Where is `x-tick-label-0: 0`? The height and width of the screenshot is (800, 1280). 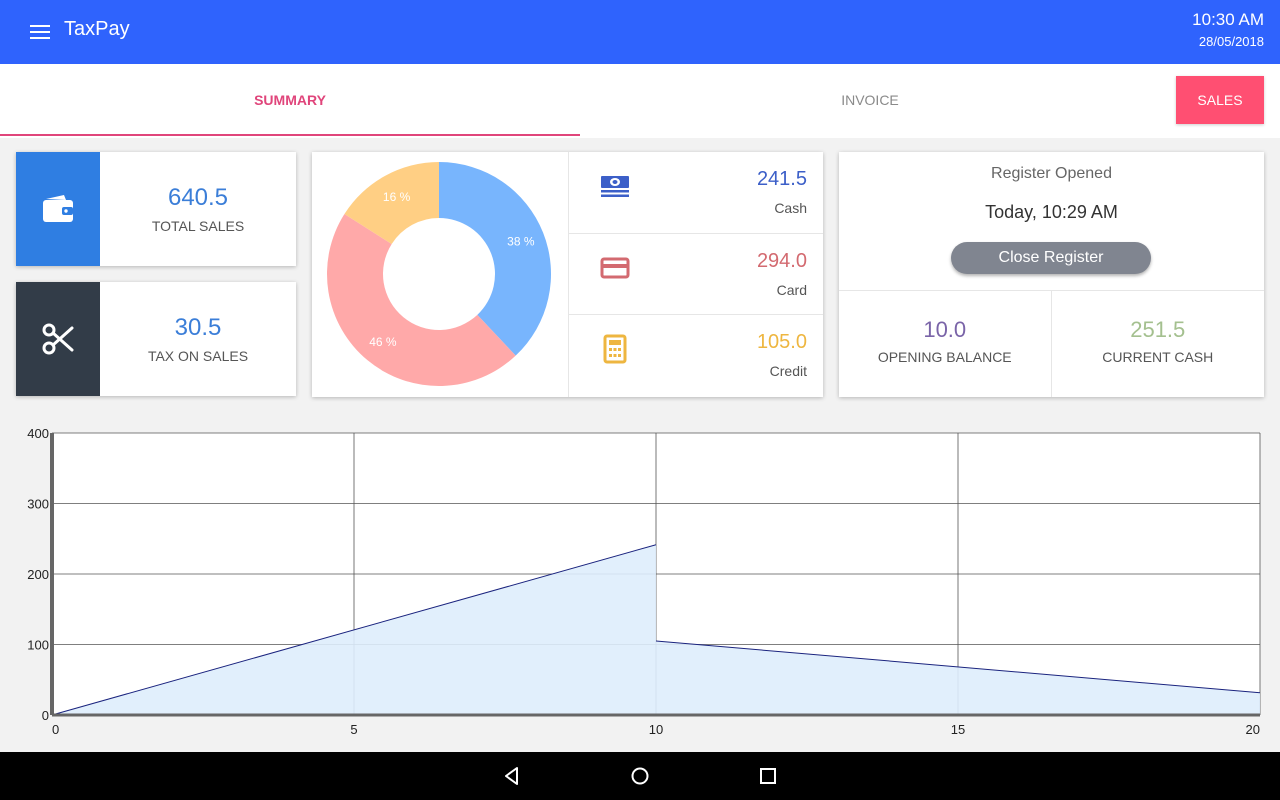 x-tick-label-0: 0 is located at coordinates (55, 729).